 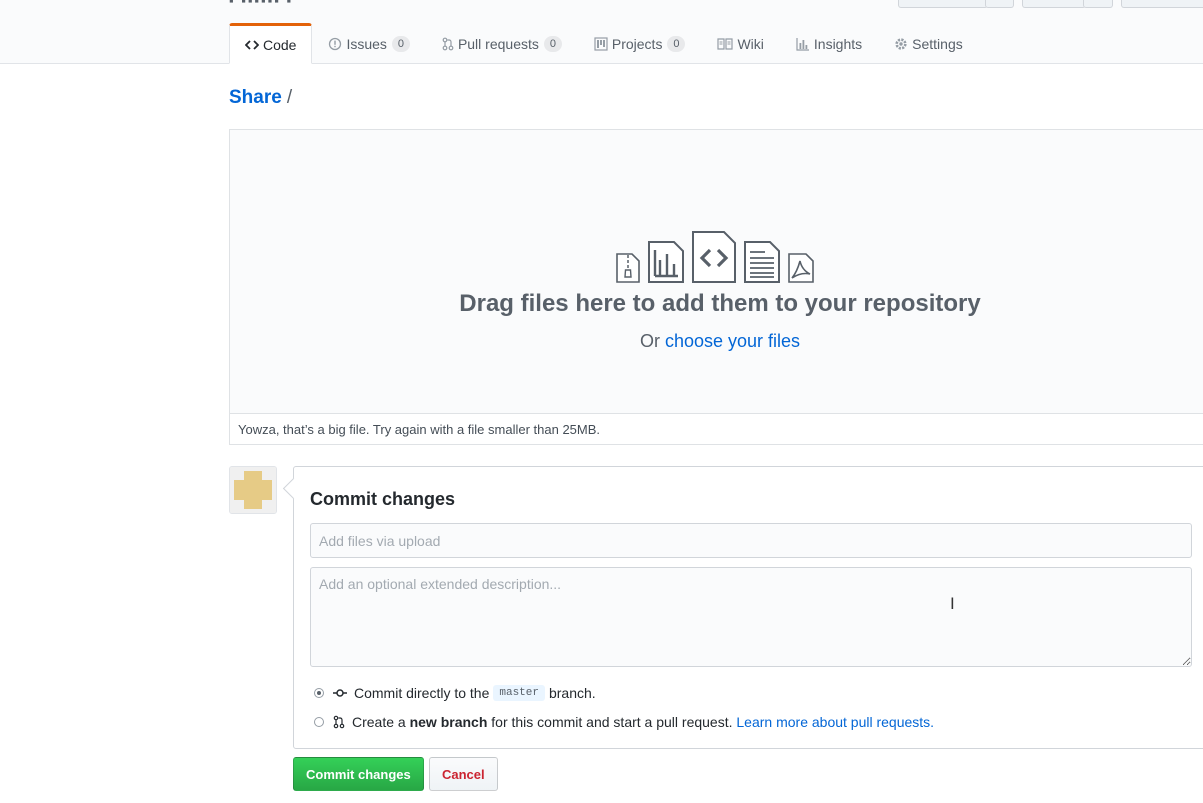 I want to click on repo-title-fragment: ▪ ▪▪▪▪▪▪ ▪, so click(x=261, y=4).